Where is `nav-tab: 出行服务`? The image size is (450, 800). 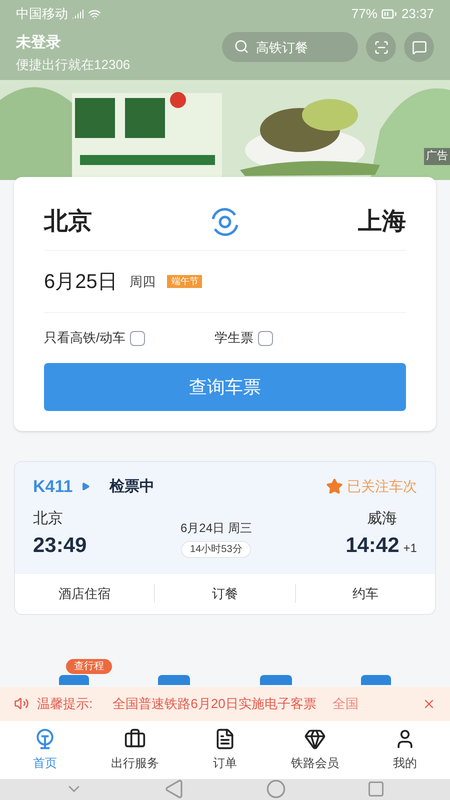 nav-tab: 出行服务 is located at coordinates (135, 750).